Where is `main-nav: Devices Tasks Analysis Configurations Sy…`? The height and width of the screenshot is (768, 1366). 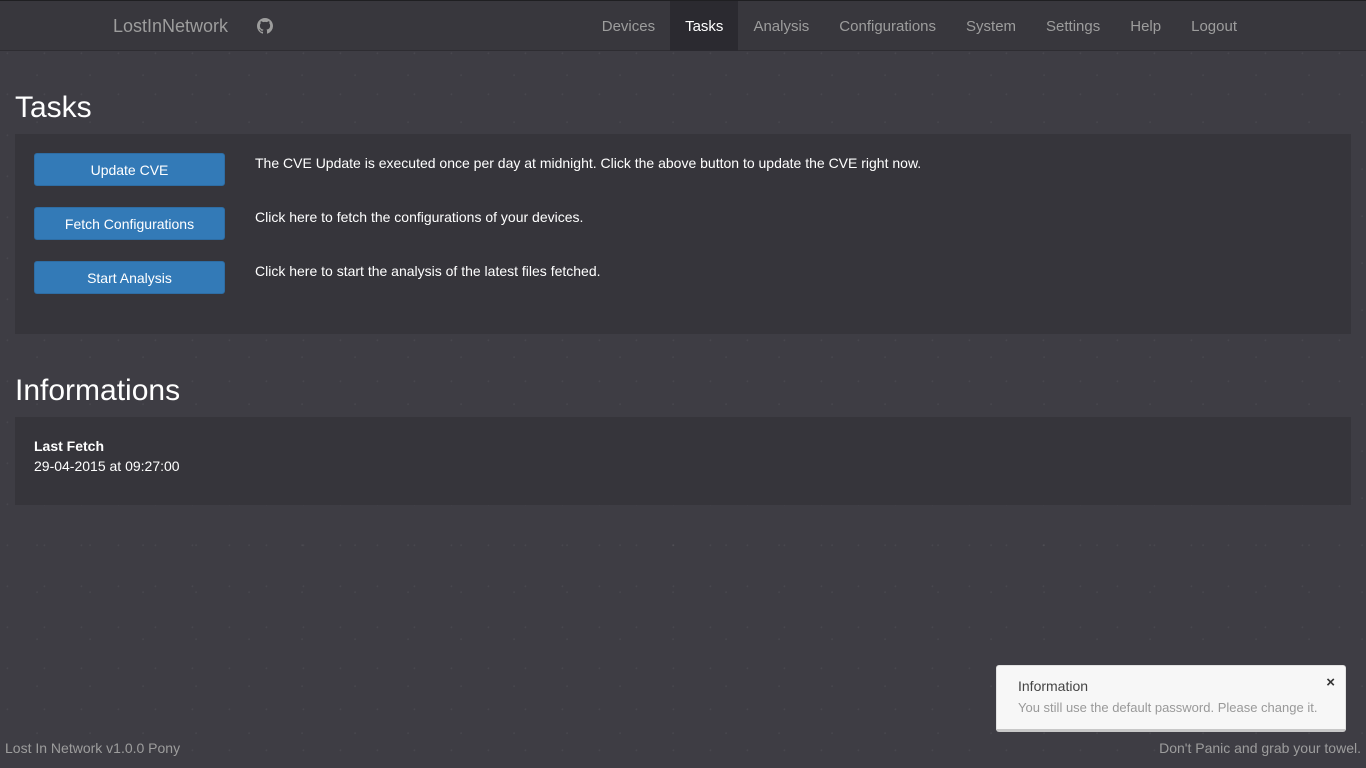 main-nav: Devices Tasks Analysis Configurations Sy… is located at coordinates (919, 26).